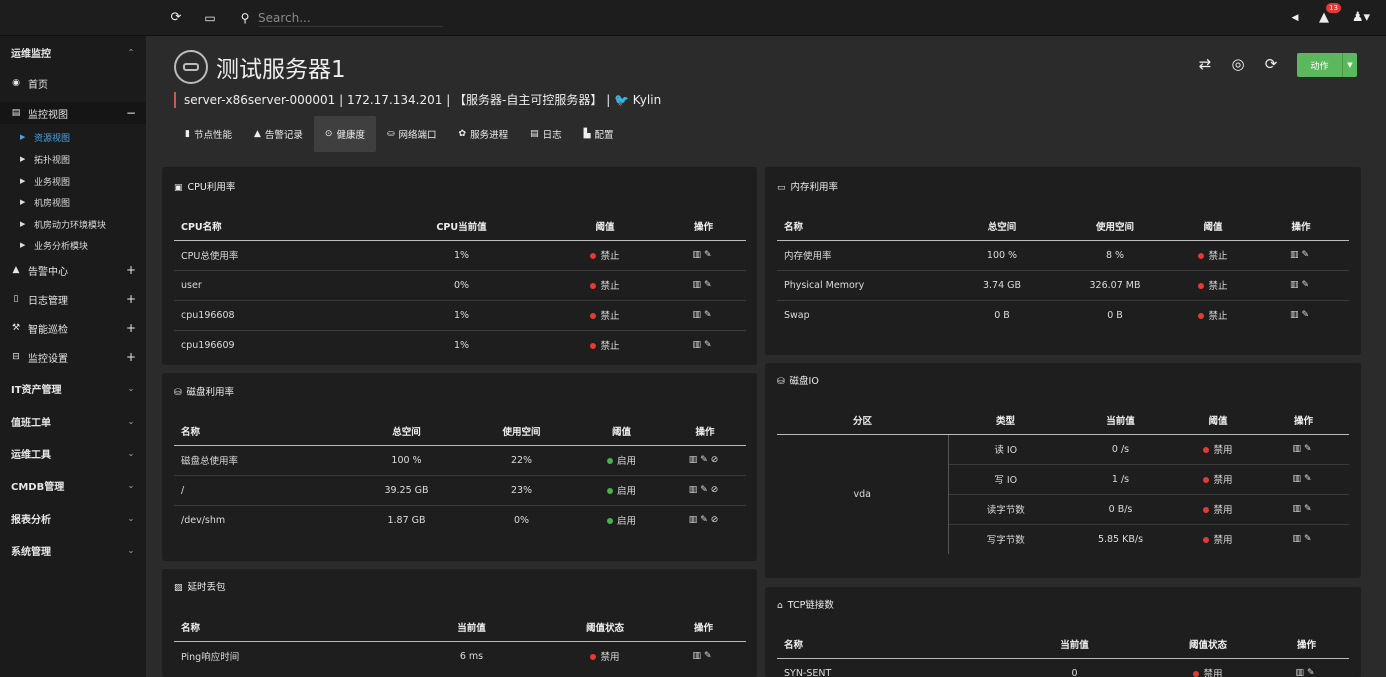 The height and width of the screenshot is (677, 1386). Describe the element at coordinates (1120, 421) in the screenshot. I see `column-header: 当前值` at that location.